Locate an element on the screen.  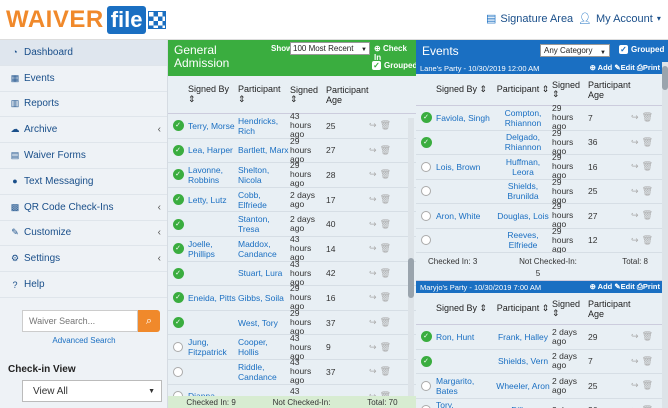
show-select: 100 Most Recent ▼ is located at coordinates (330, 48).